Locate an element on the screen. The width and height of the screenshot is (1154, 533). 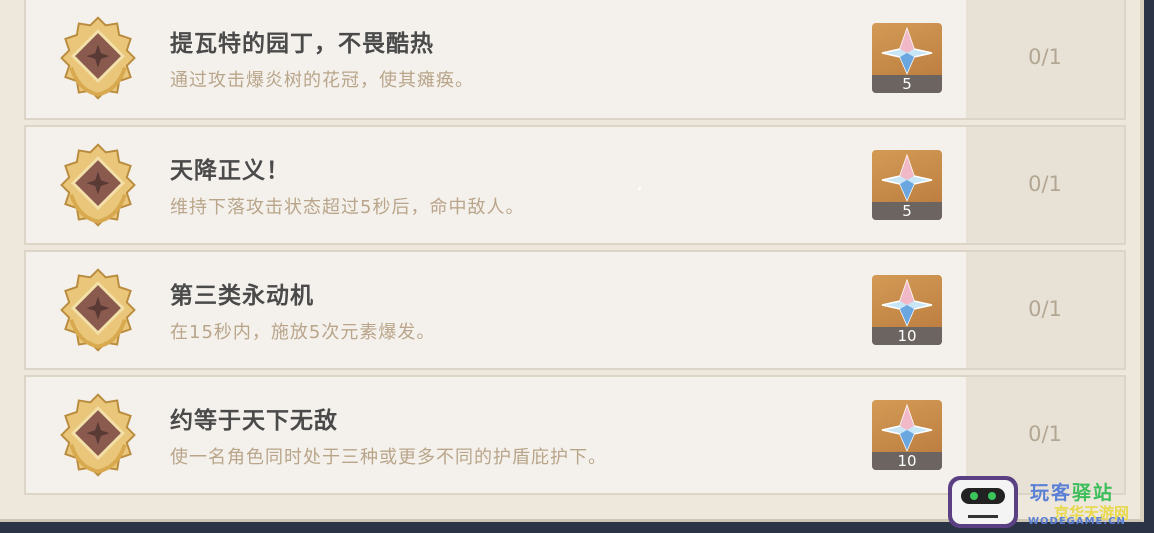
sparkle-dot is located at coordinates (639, 188).